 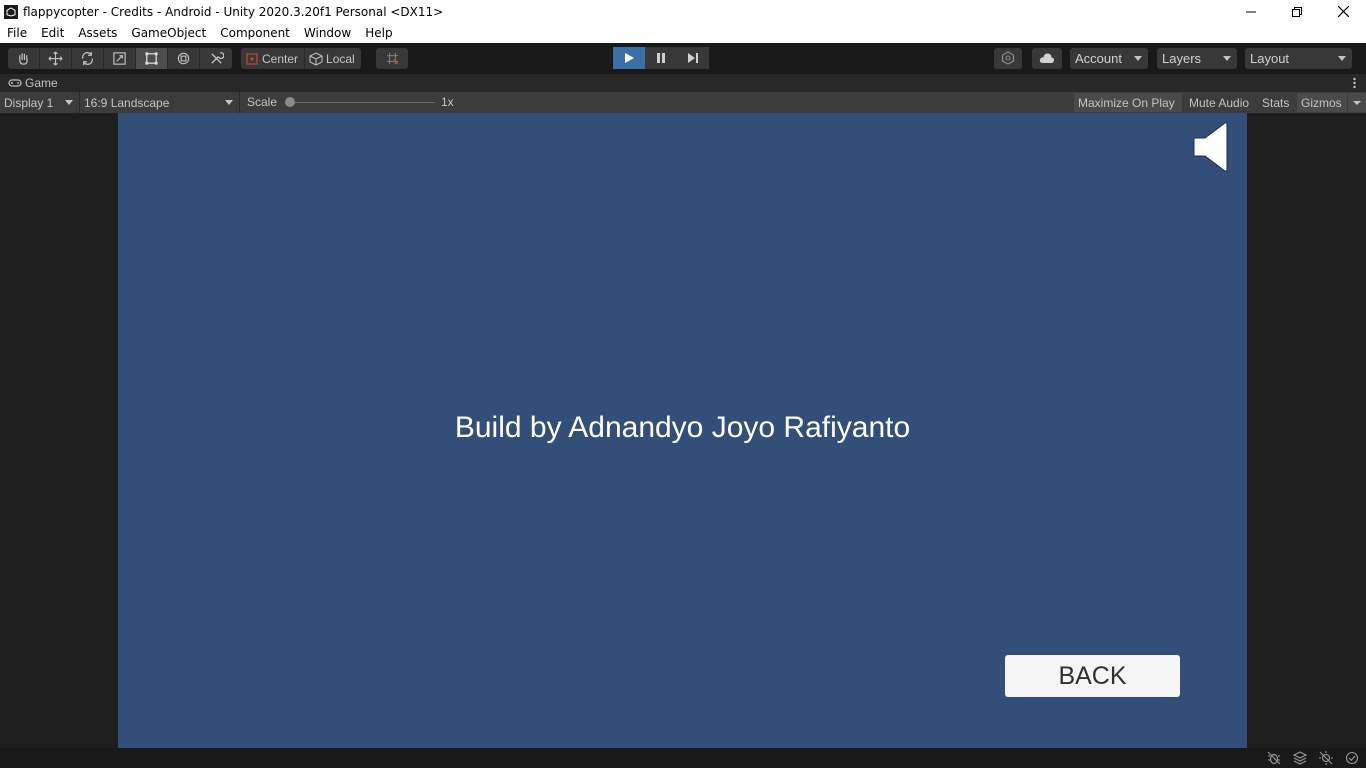 I want to click on layers-dropdown: Layers, so click(x=1197, y=58).